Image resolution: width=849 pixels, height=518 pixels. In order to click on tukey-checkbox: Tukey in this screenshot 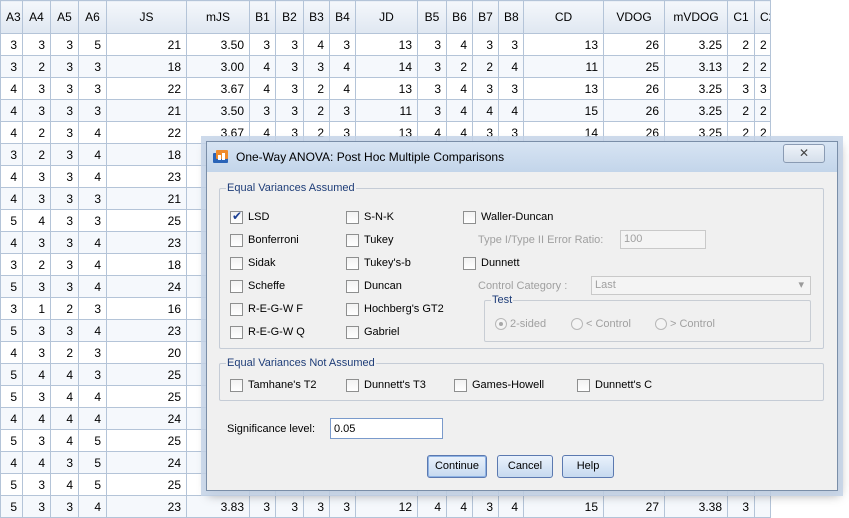, I will do `click(370, 240)`.